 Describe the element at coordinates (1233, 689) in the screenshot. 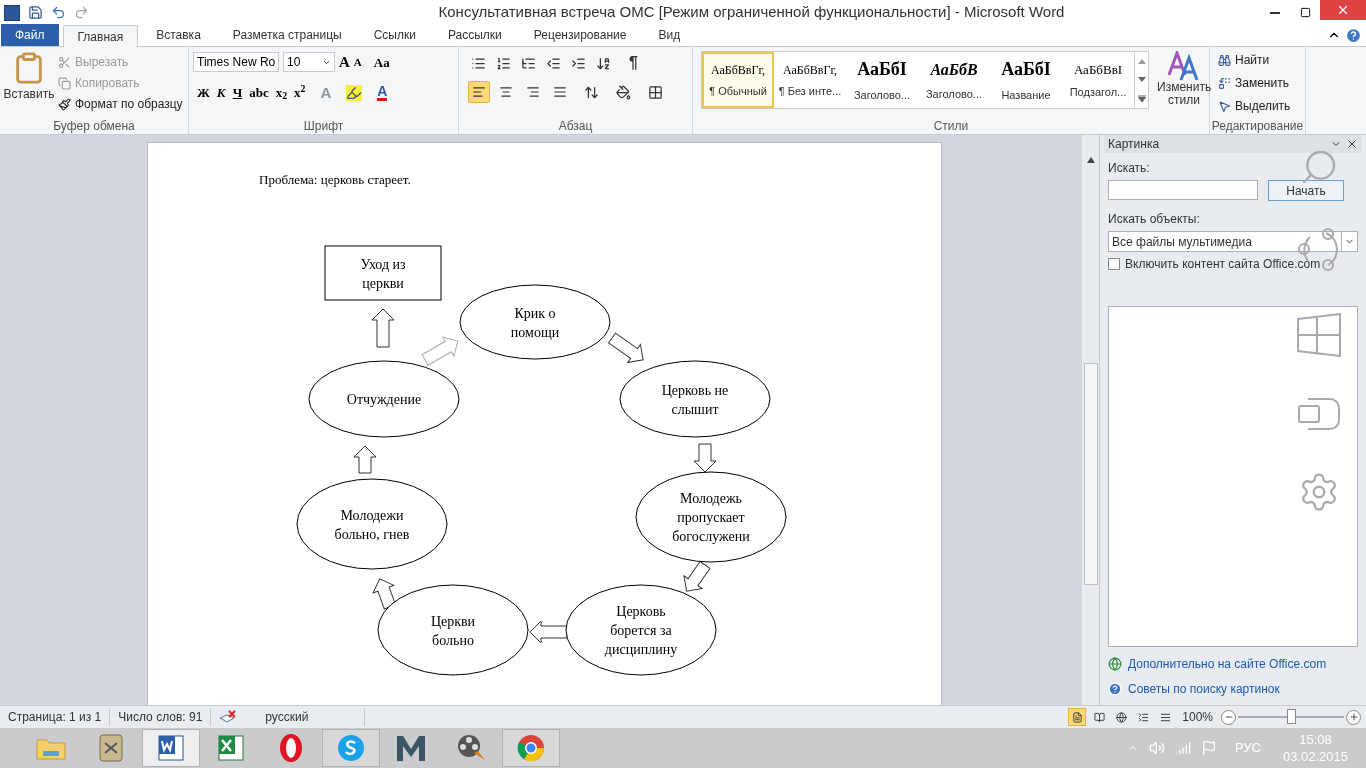

I see `pane-link: Советы по поиску картинок` at that location.